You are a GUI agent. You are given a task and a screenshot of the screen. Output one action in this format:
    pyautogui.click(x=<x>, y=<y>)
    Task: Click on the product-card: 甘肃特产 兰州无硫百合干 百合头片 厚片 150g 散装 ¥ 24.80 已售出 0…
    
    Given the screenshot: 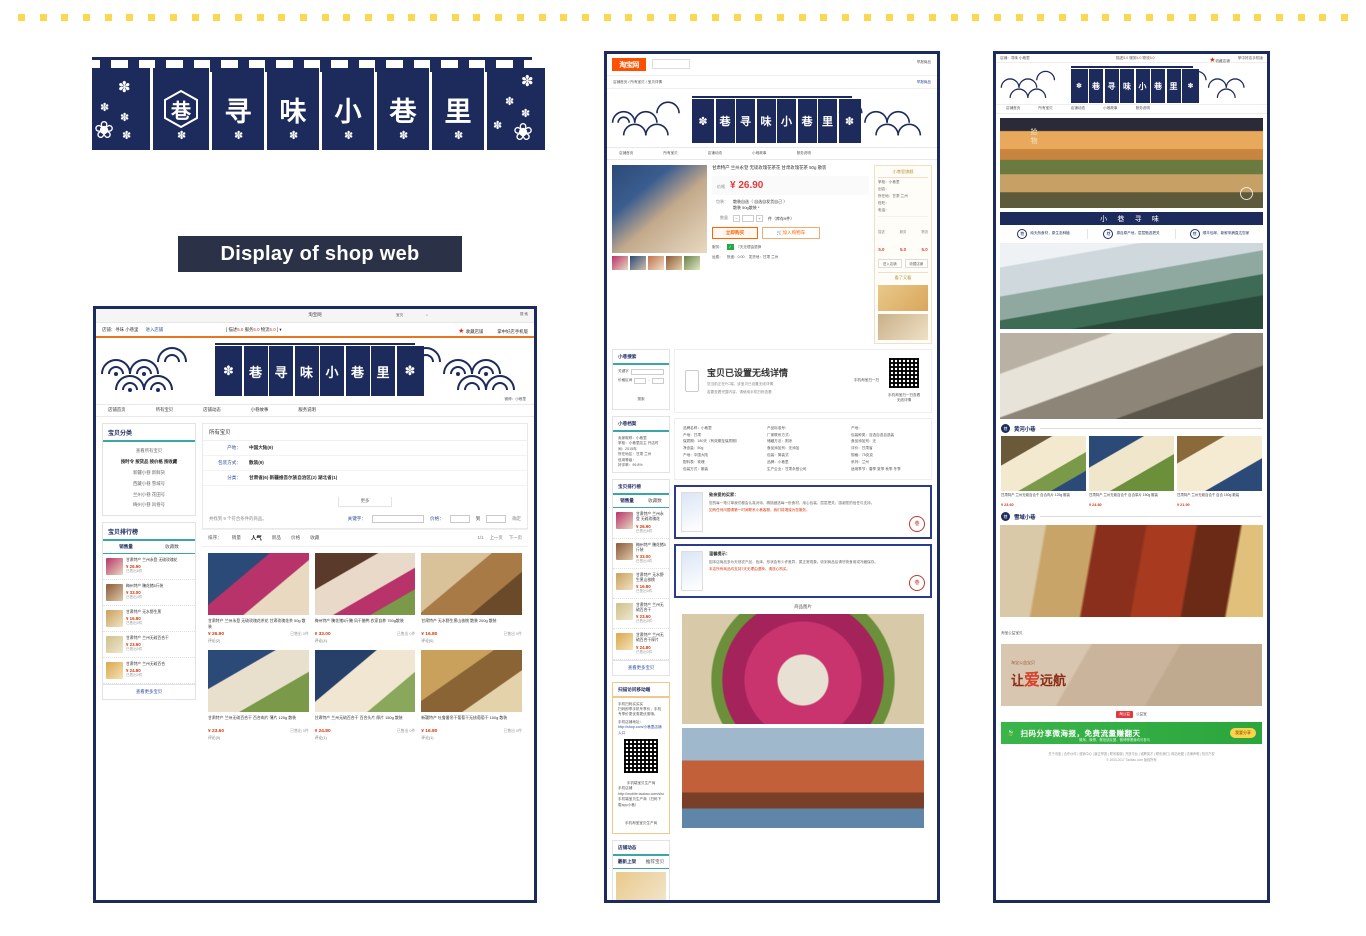 What is the action you would take?
    pyautogui.click(x=365, y=695)
    